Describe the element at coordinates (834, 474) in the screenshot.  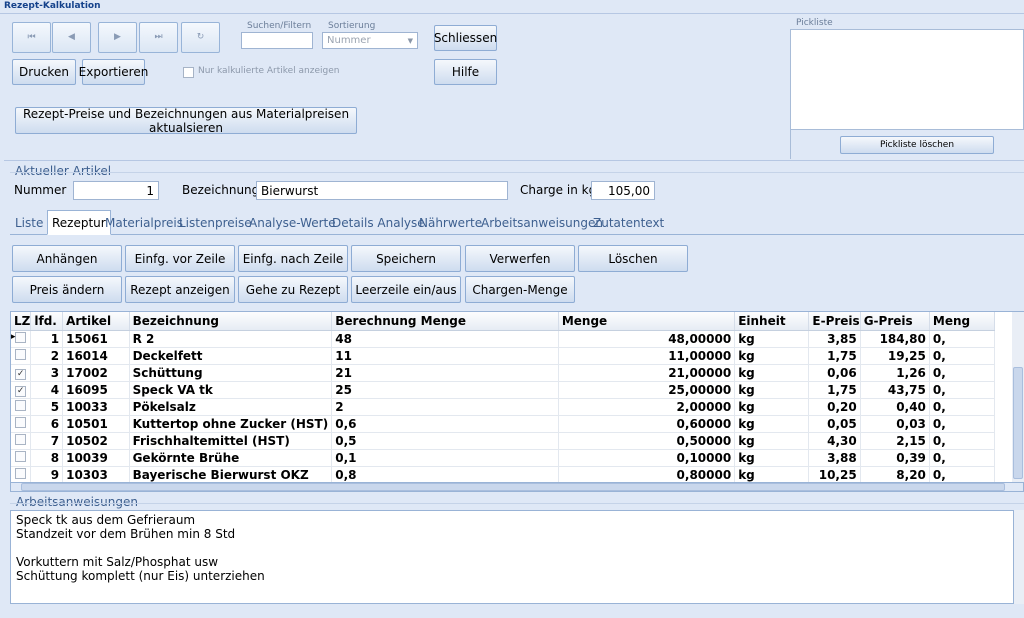
I see `e-preis-cell: 10,25` at that location.